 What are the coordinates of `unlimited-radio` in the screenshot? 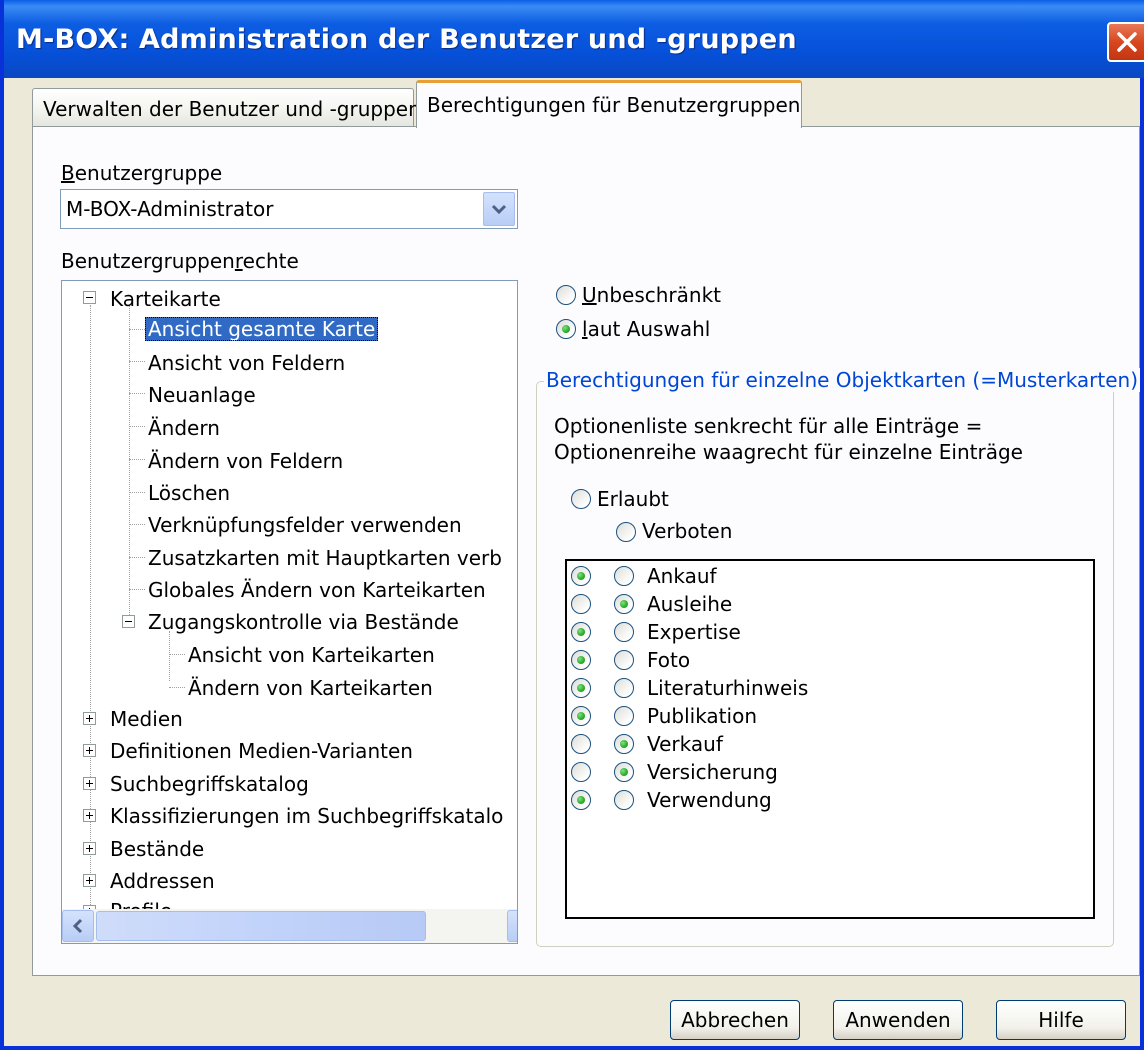 It's located at (566, 295).